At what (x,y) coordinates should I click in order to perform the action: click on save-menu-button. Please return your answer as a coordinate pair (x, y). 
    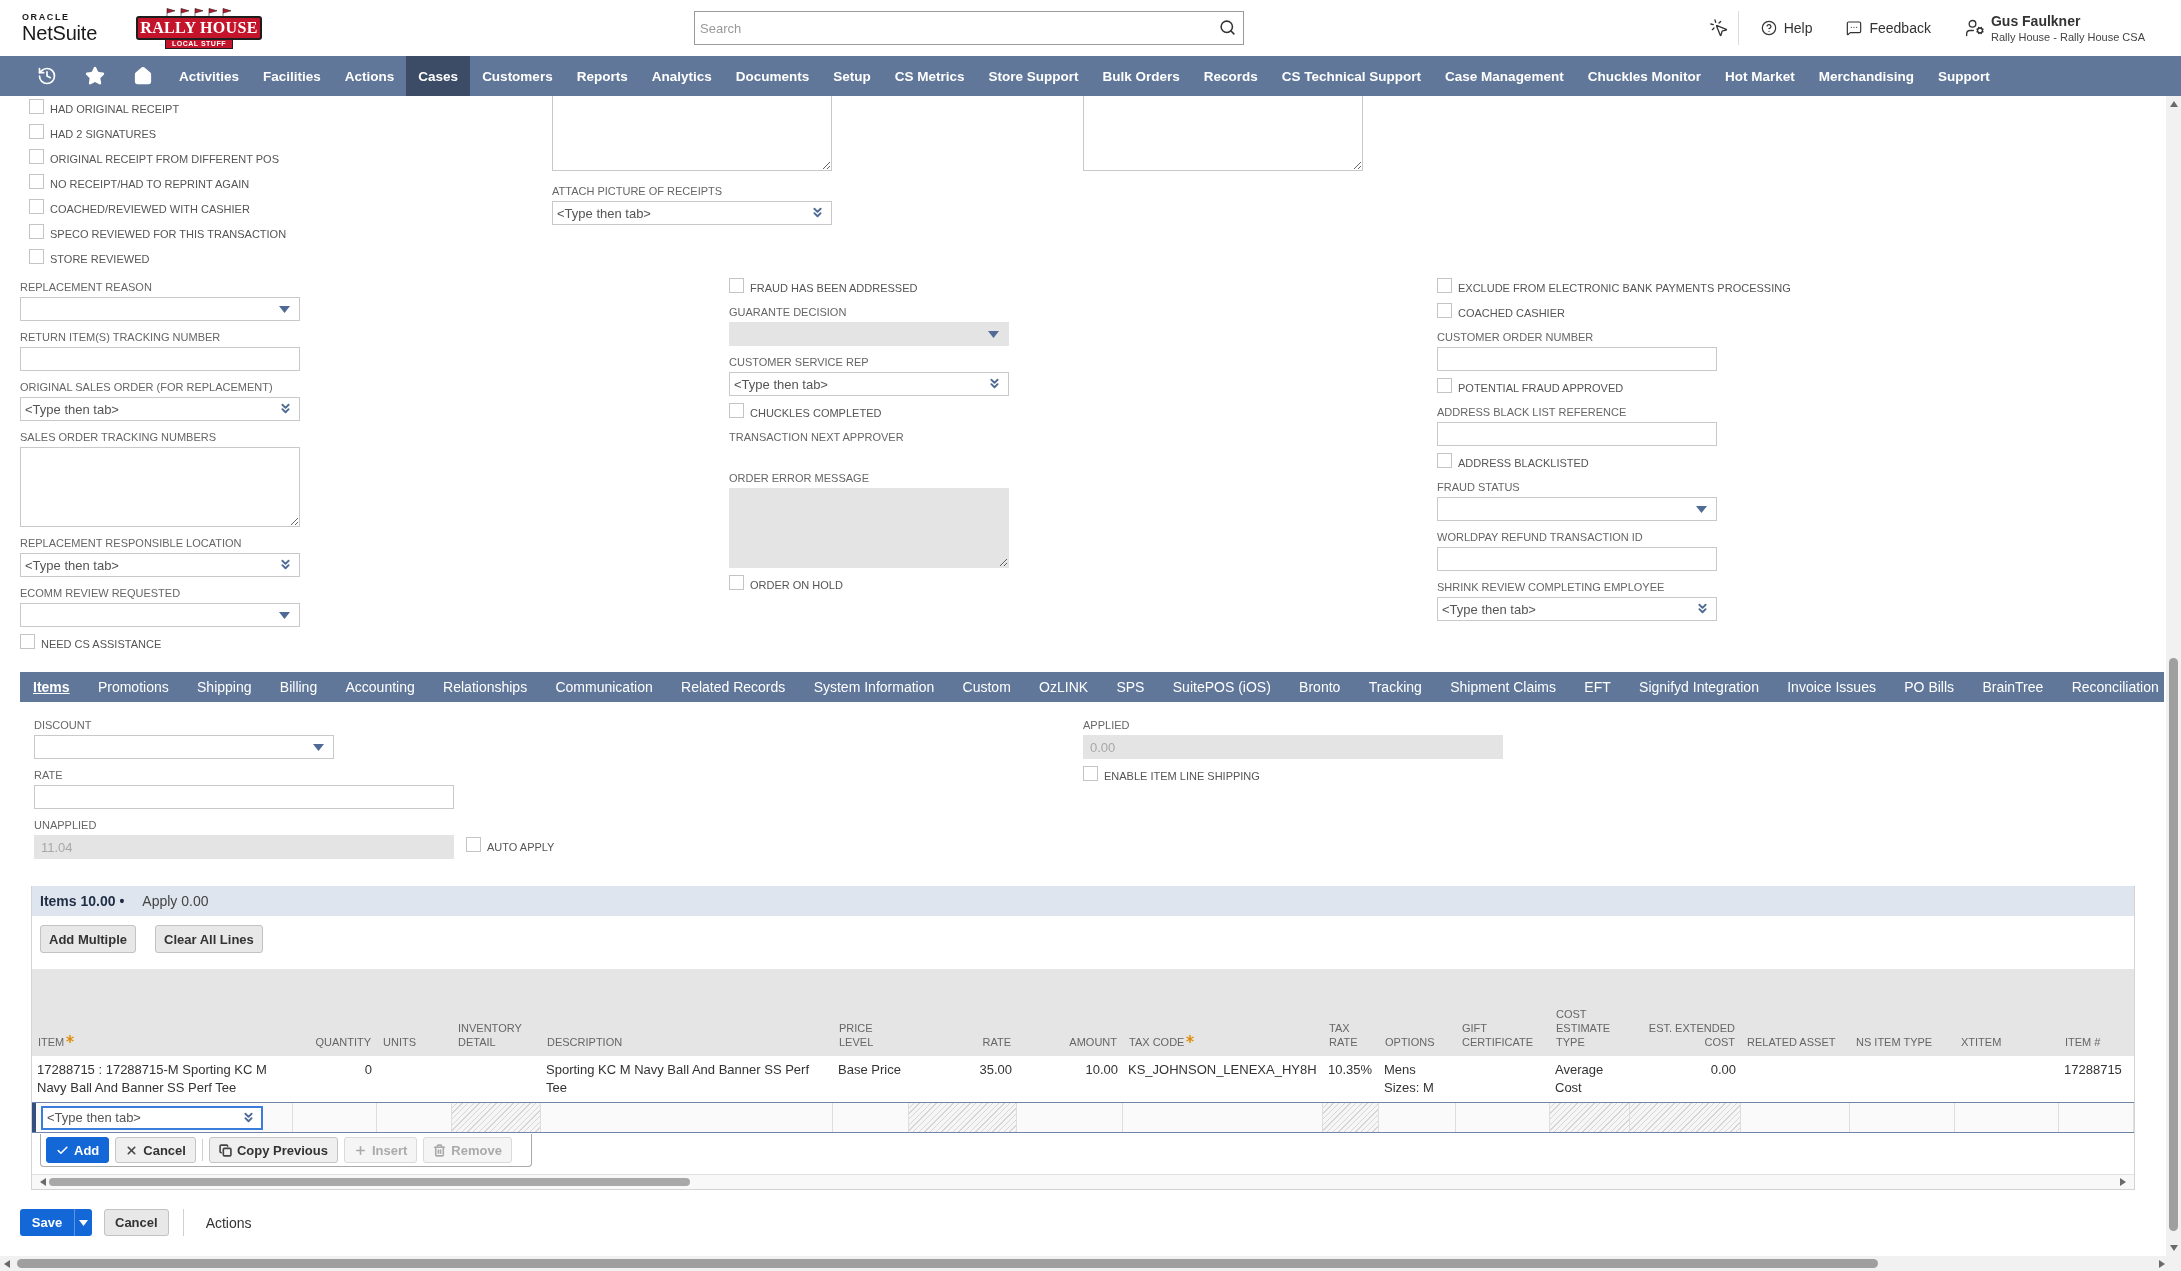
    Looking at the image, I should click on (83, 1222).